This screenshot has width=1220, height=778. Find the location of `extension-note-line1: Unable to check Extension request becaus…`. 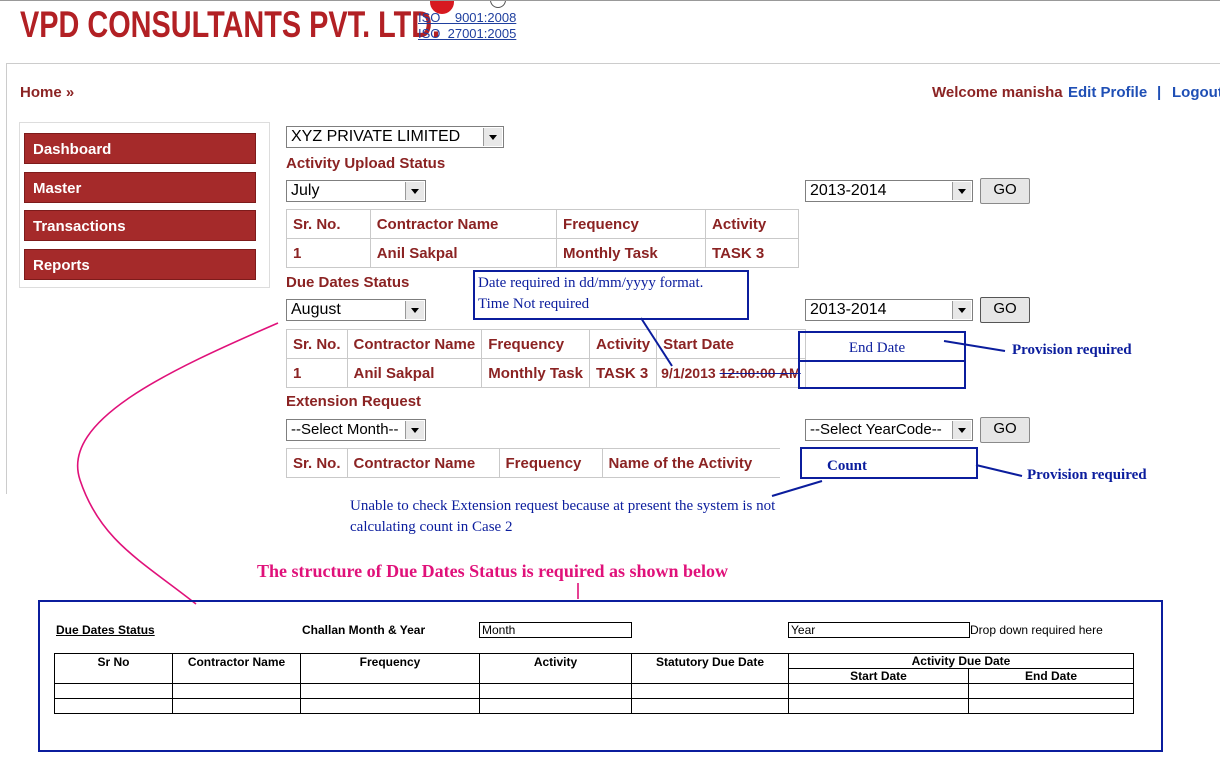

extension-note-line1: Unable to check Extension request becaus… is located at coordinates (563, 506).